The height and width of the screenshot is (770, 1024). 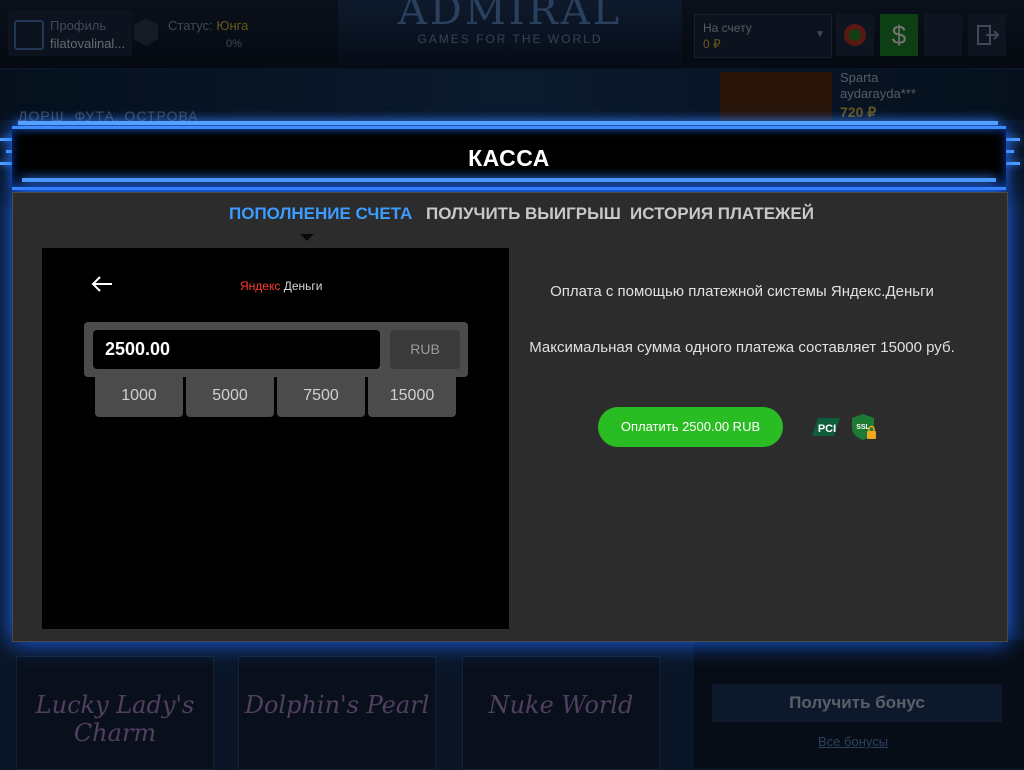 I want to click on wheel-icon, so click(x=855, y=35).